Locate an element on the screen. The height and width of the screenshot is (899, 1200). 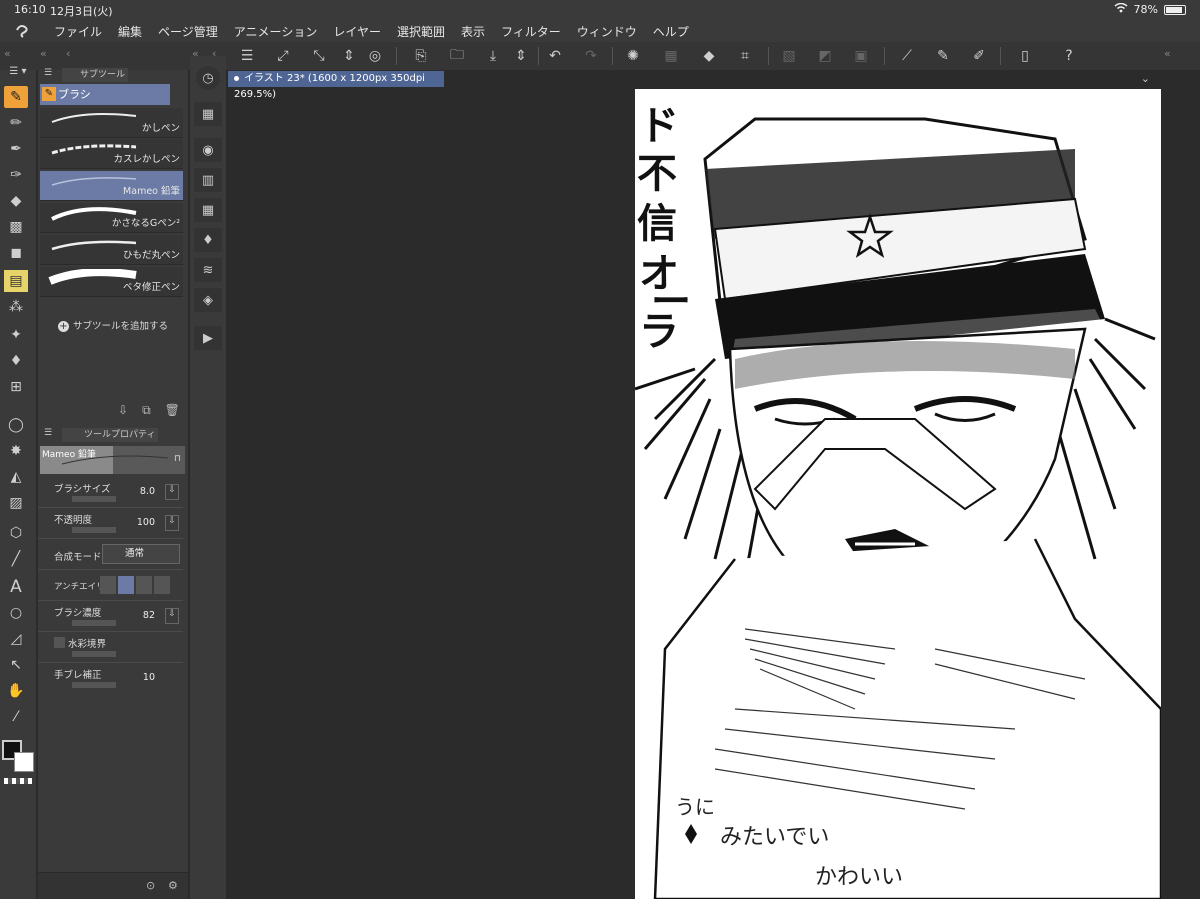
redo-icon: ↷ is located at coordinates (591, 56).